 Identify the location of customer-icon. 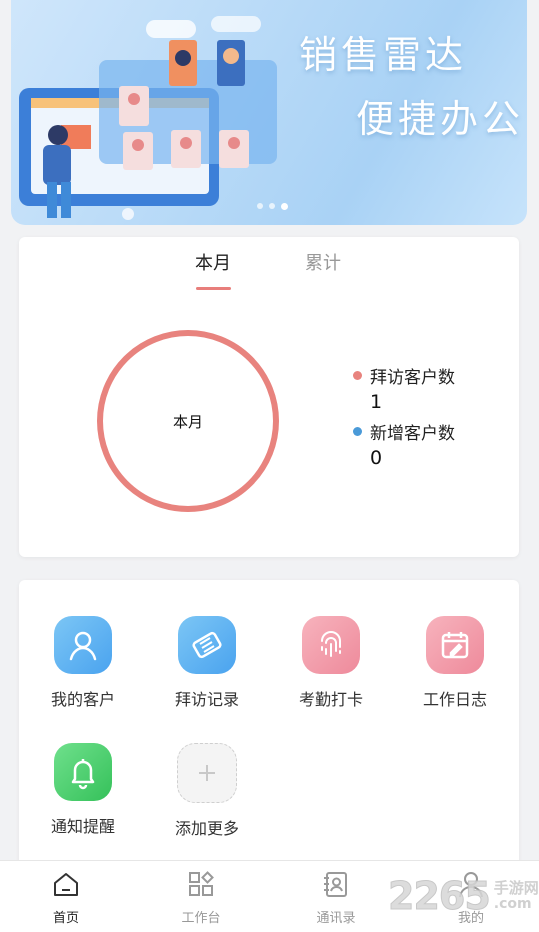
(83, 645).